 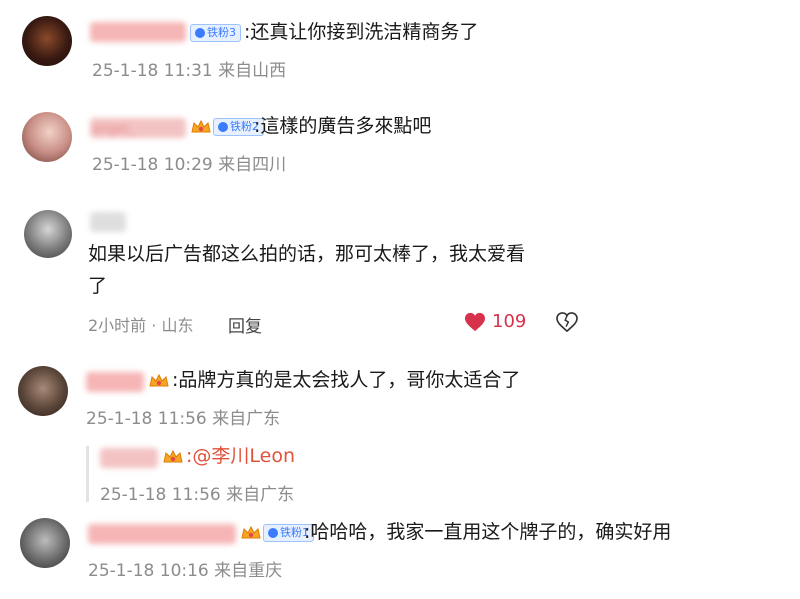 I want to click on heart-icon, so click(x=475, y=321).